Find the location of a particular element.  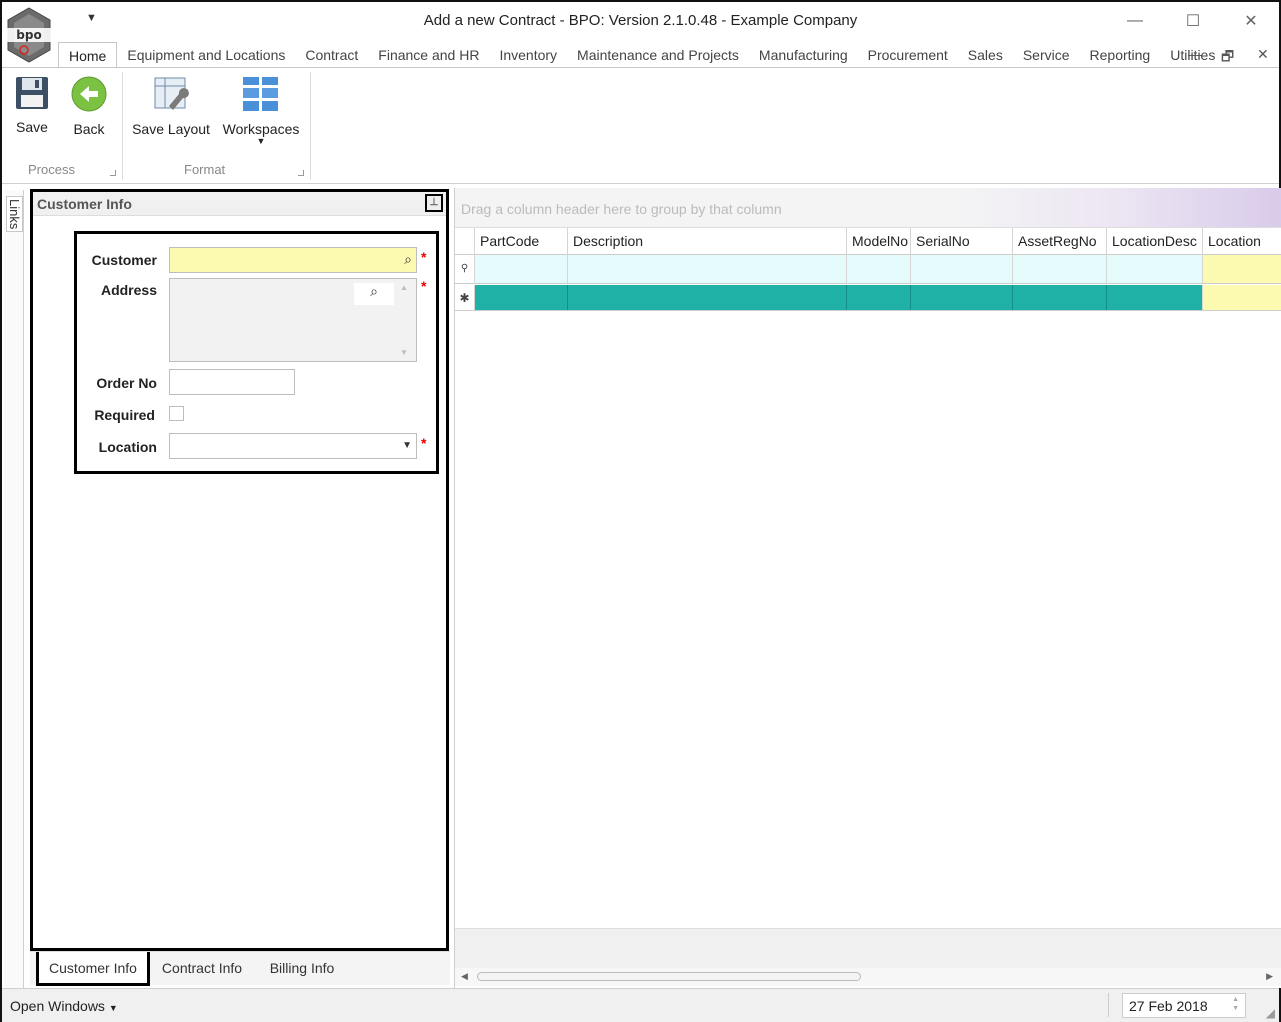

close-button: ✕ is located at coordinates (1251, 21).